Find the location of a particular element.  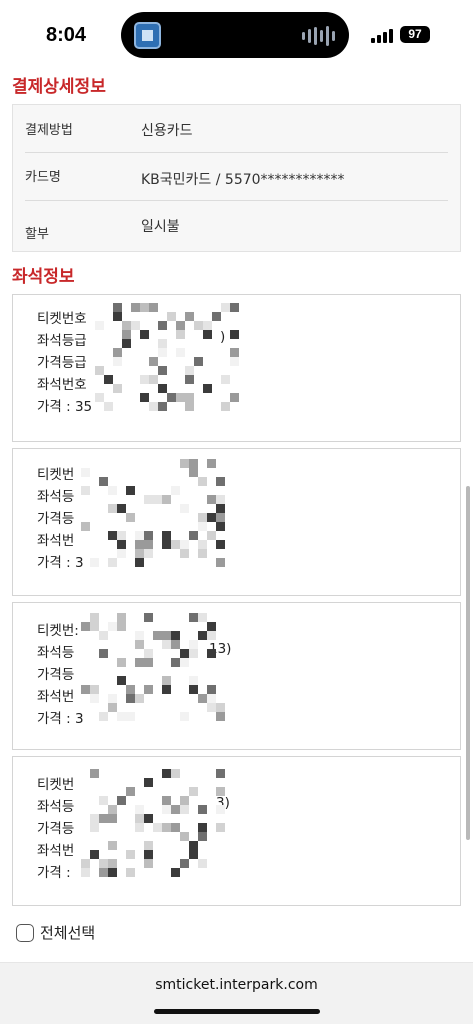

seat-grade-line: 좌석등 is located at coordinates (56, 807).